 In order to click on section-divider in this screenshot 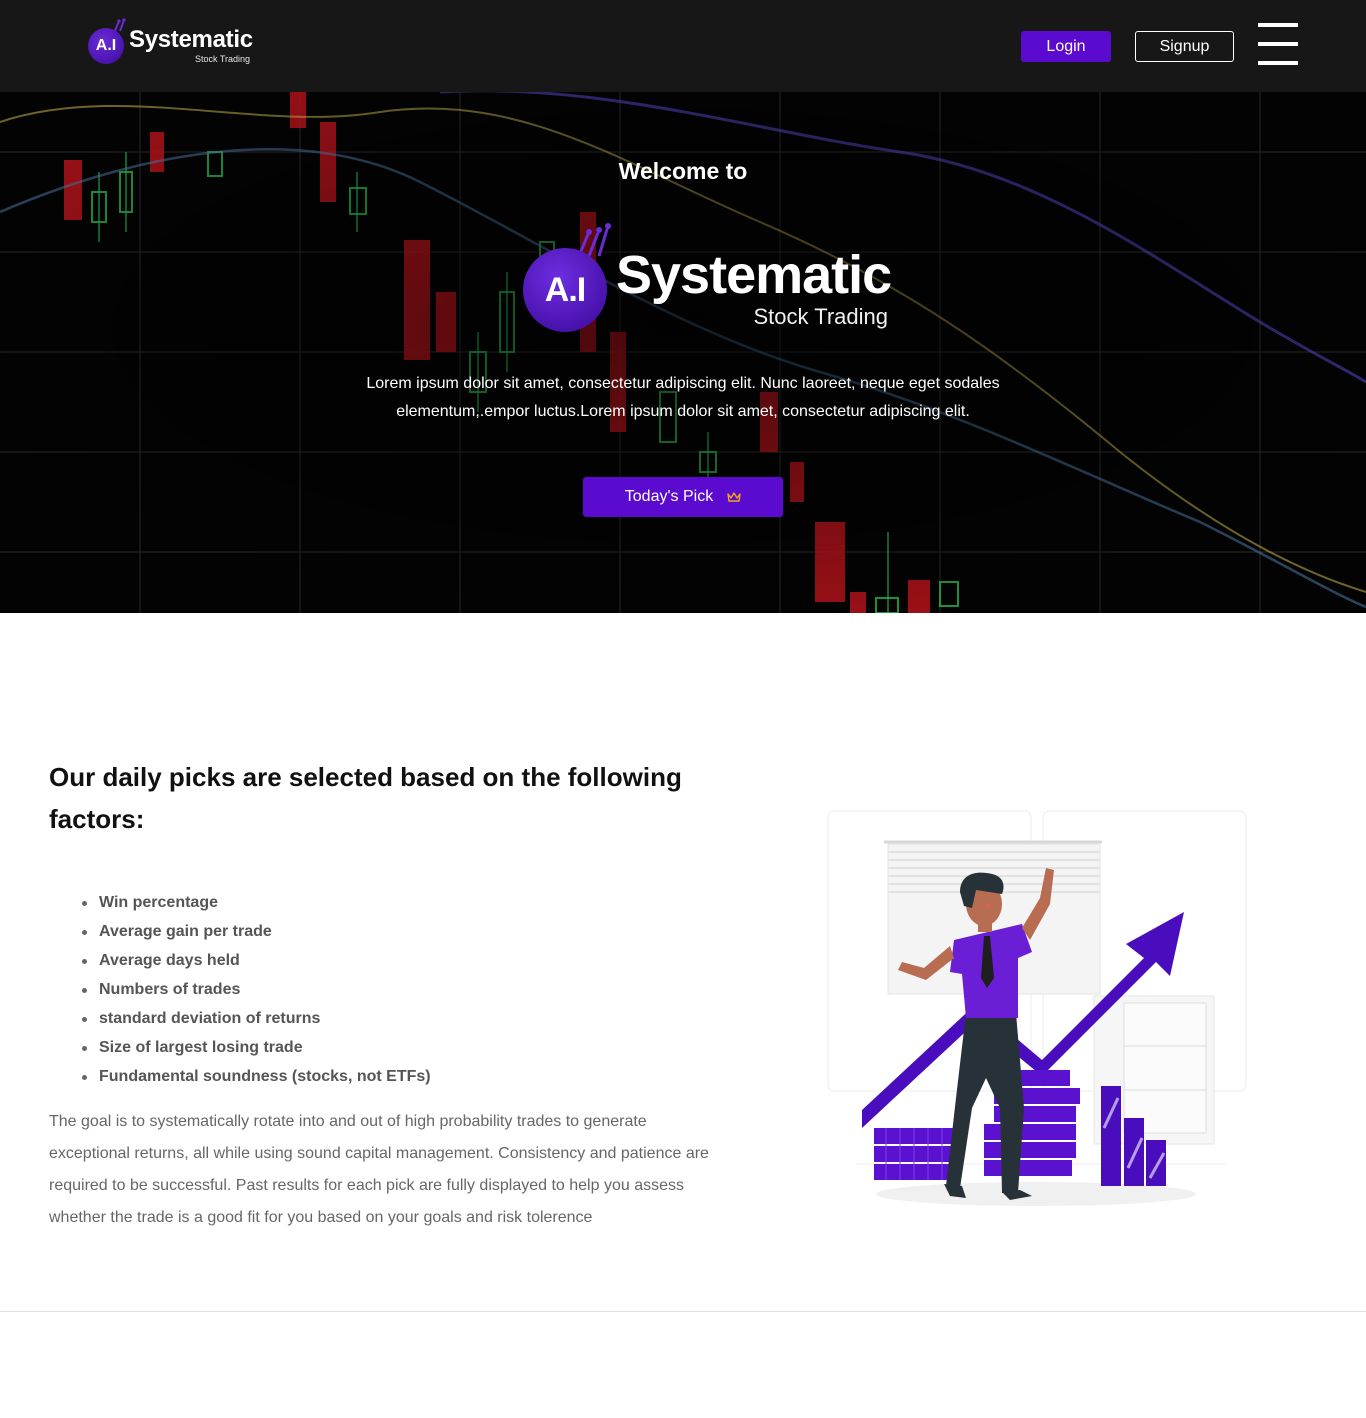, I will do `click(683, 1311)`.